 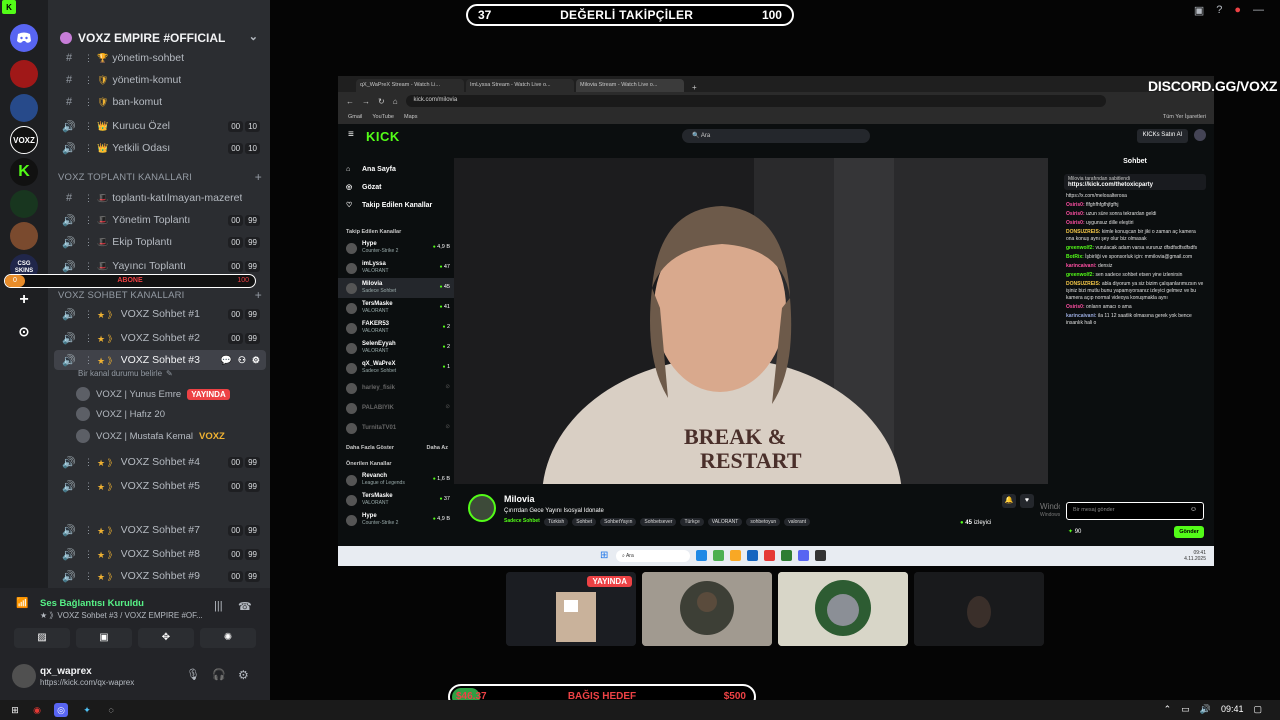 What do you see at coordinates (381, 101) in the screenshot?
I see `reload-icon: ↻` at bounding box center [381, 101].